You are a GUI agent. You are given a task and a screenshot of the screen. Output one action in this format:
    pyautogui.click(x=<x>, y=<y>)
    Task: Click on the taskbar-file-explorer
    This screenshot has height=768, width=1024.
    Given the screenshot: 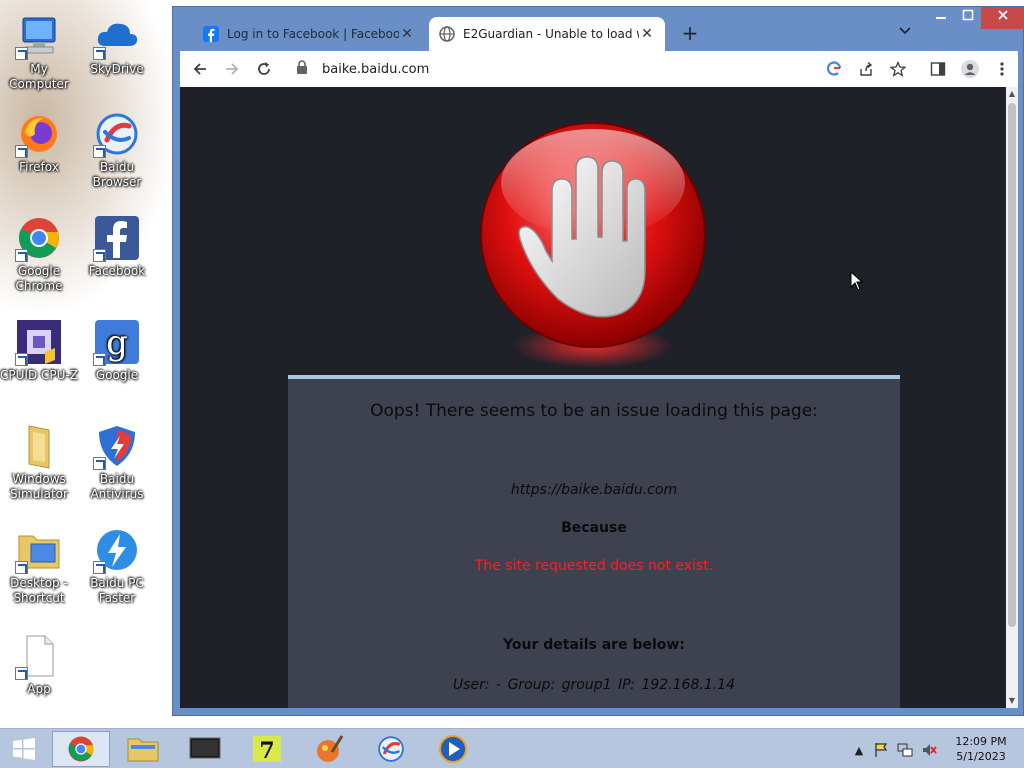 What is the action you would take?
    pyautogui.click(x=143, y=749)
    